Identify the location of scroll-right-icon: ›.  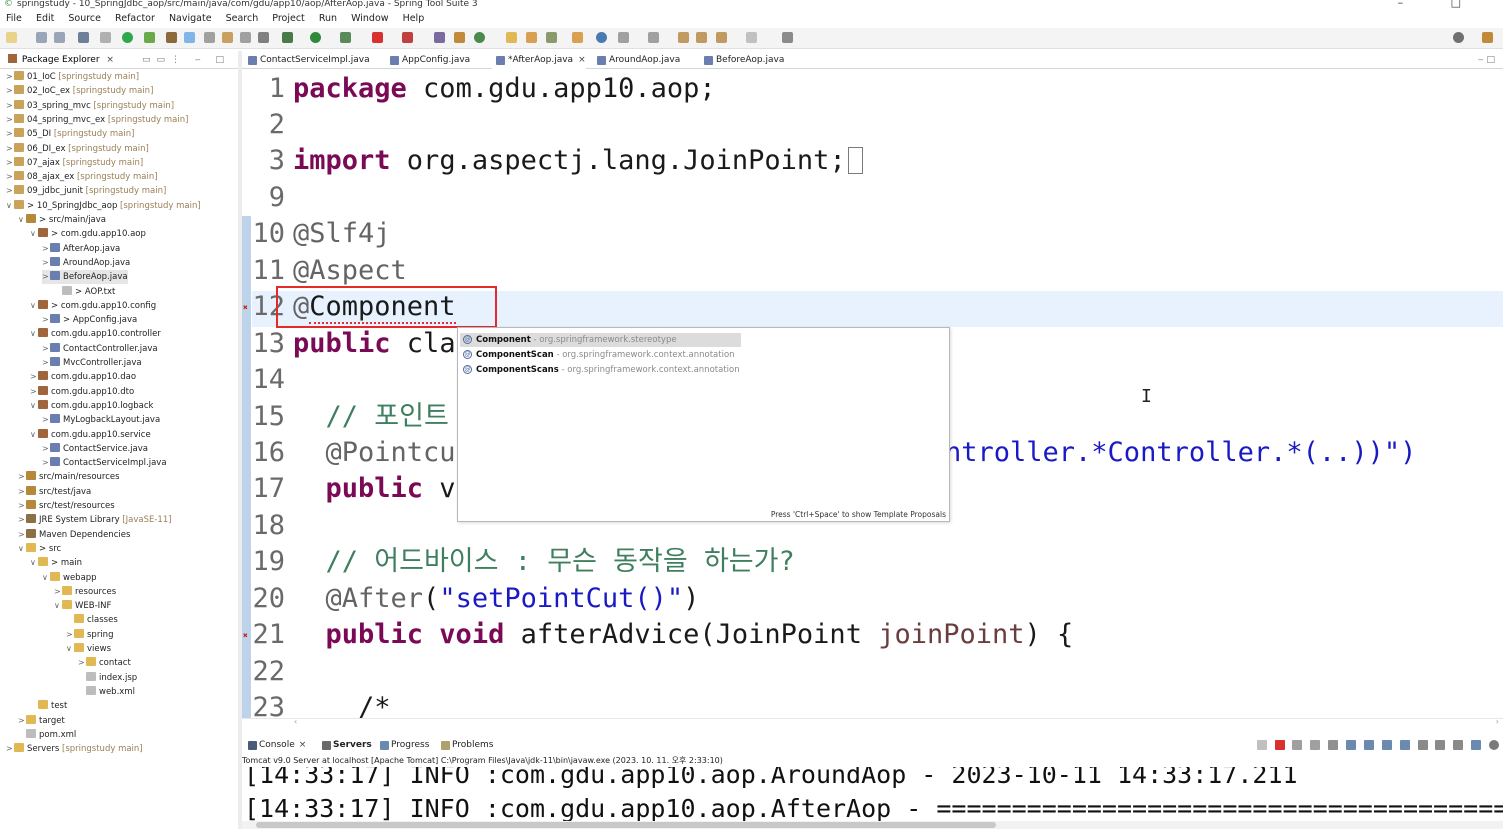
(1497, 721).